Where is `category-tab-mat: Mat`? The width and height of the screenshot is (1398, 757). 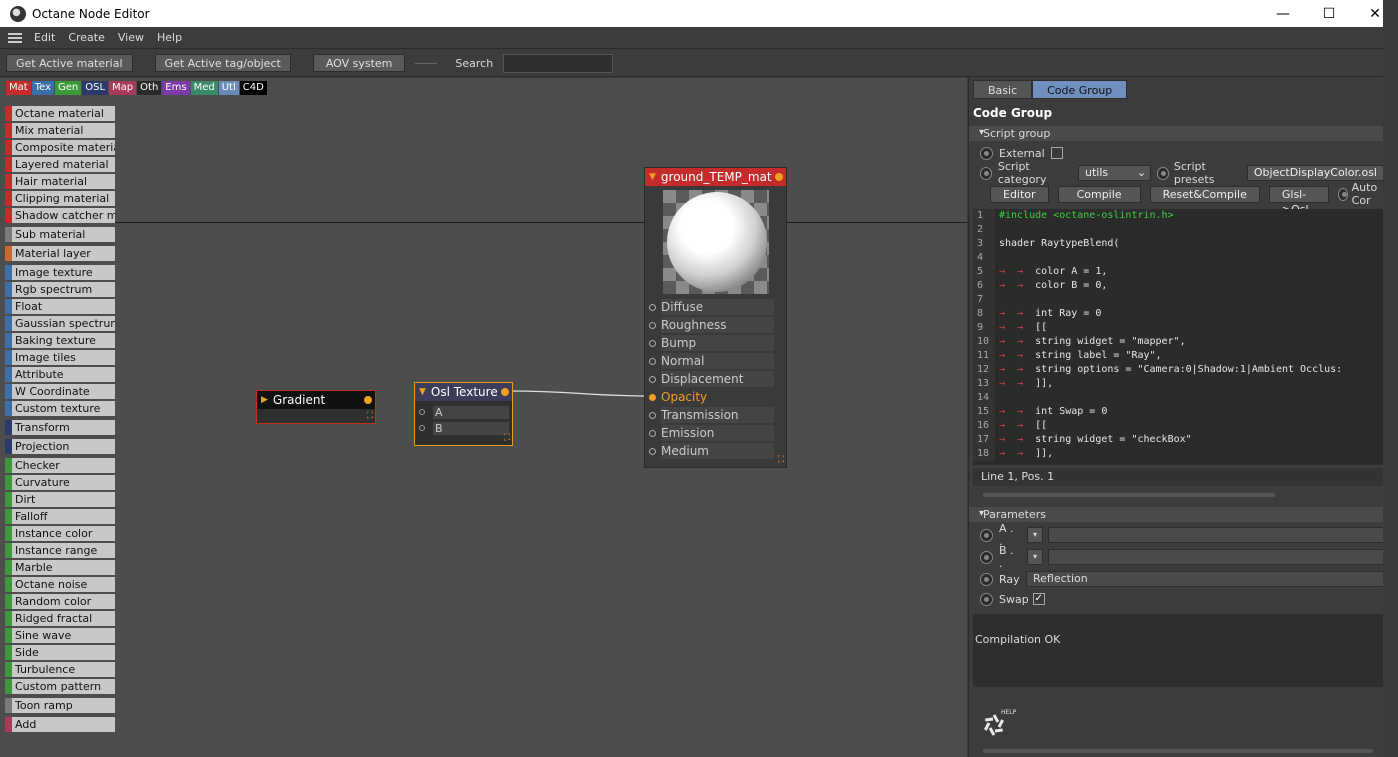 category-tab-mat: Mat is located at coordinates (18, 88).